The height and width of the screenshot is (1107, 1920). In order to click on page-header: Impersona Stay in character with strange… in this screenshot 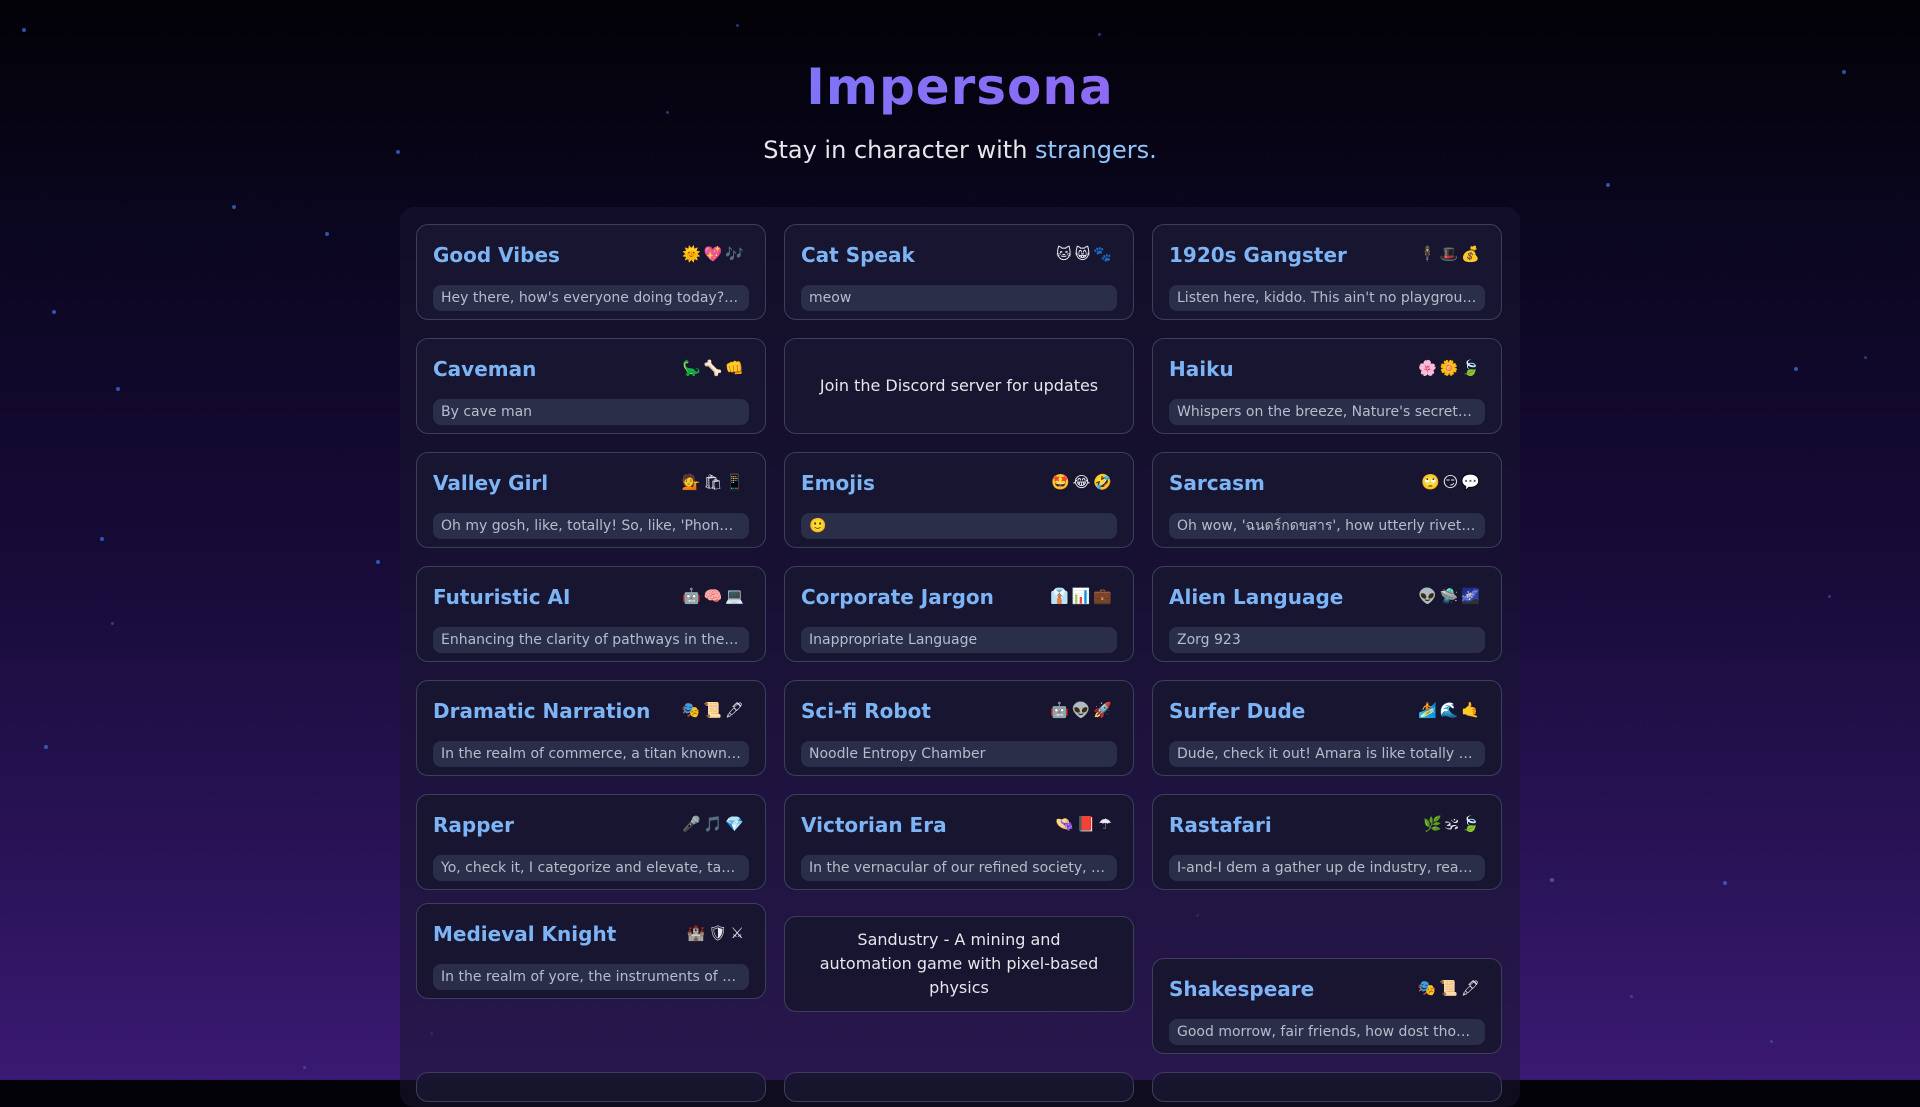, I will do `click(960, 111)`.